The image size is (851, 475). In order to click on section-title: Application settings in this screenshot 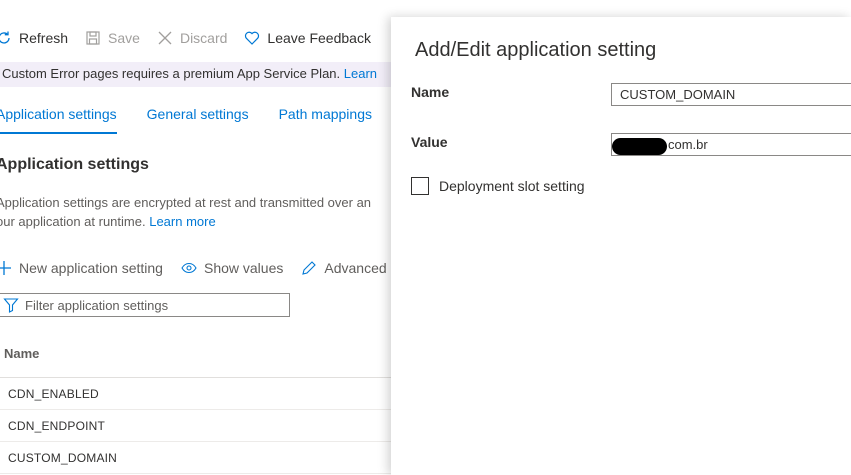, I will do `click(74, 164)`.